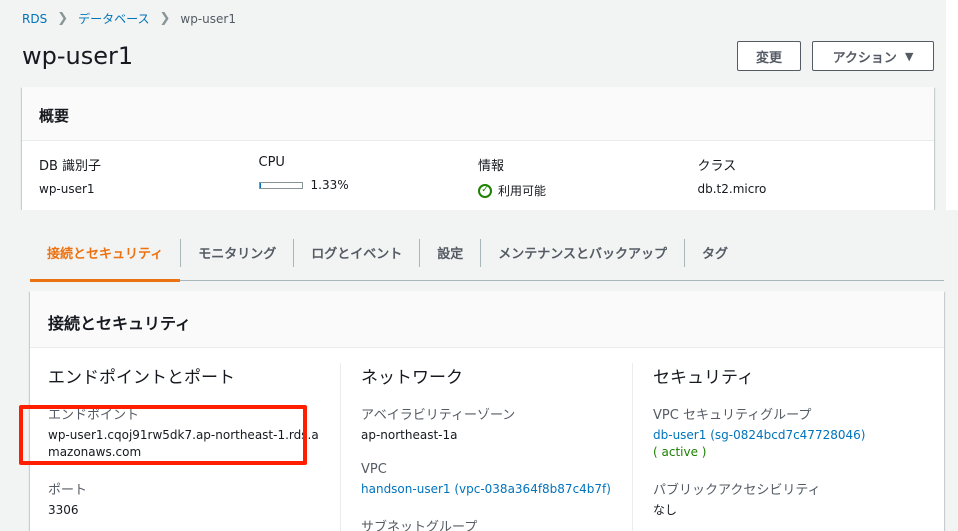  What do you see at coordinates (68, 490) in the screenshot?
I see `port-label: ポート` at bounding box center [68, 490].